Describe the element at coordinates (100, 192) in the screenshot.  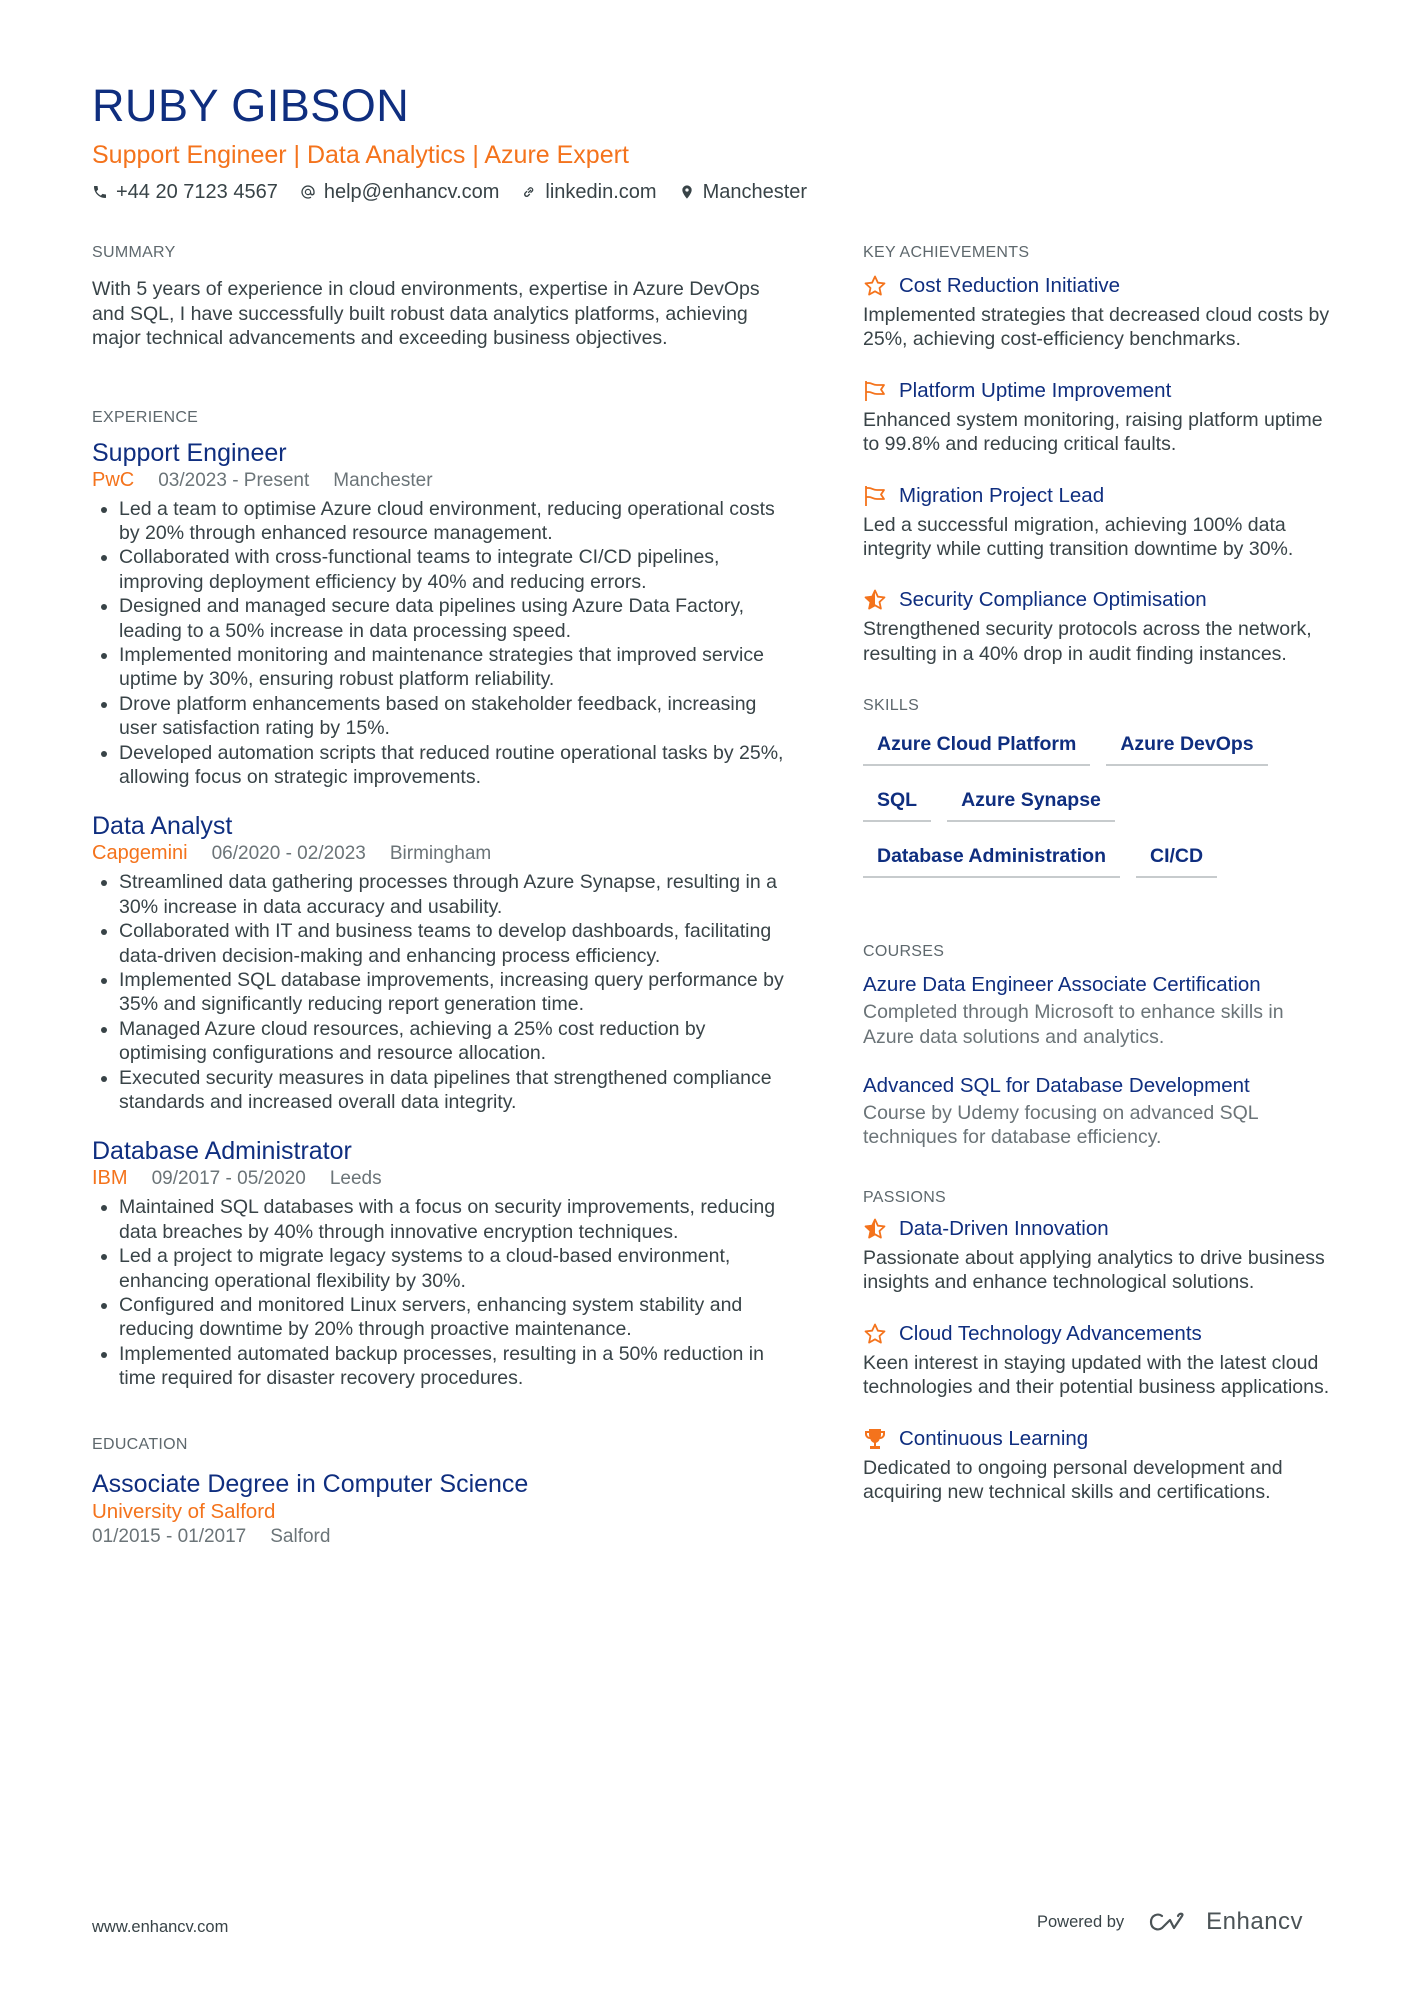
I see `phone-icon` at that location.